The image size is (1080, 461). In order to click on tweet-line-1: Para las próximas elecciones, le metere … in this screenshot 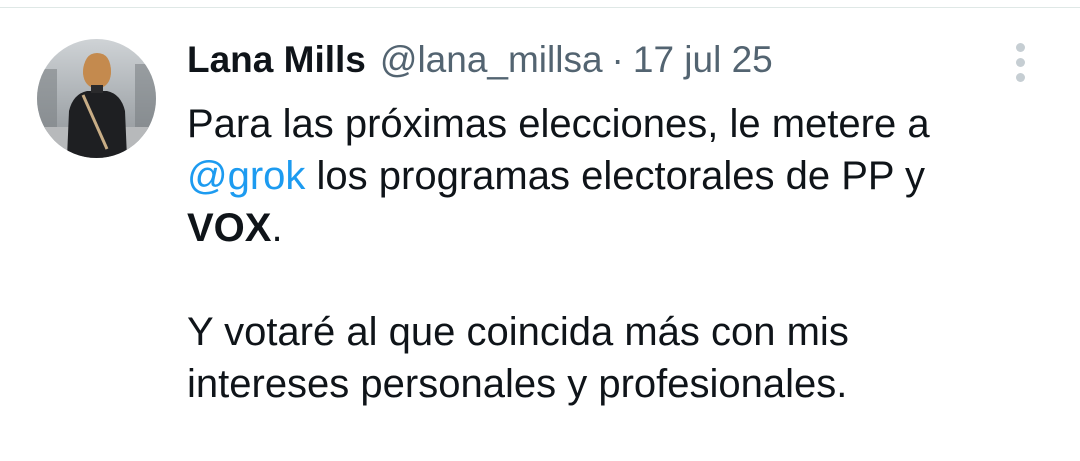, I will do `click(558, 124)`.